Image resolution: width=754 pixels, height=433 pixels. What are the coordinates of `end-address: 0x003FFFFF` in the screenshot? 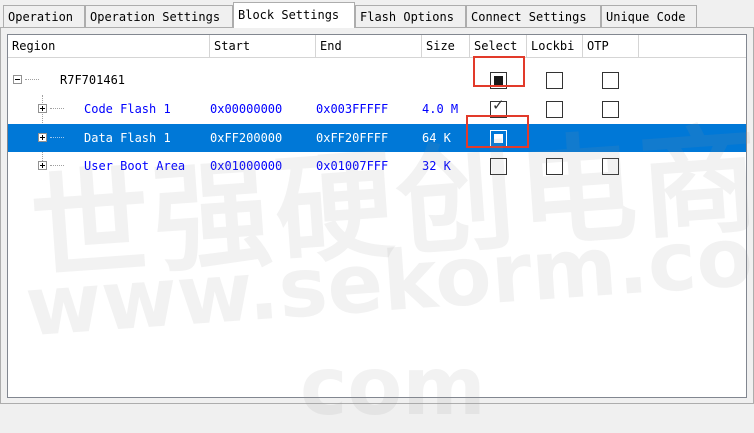 It's located at (352, 109).